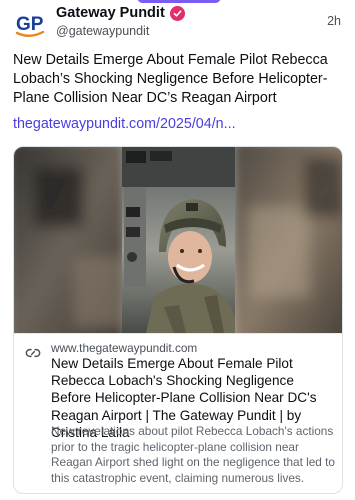 The width and height of the screenshot is (355, 500). Describe the element at coordinates (110, 13) in the screenshot. I see `author-display-name: Gateway Pundit` at that location.